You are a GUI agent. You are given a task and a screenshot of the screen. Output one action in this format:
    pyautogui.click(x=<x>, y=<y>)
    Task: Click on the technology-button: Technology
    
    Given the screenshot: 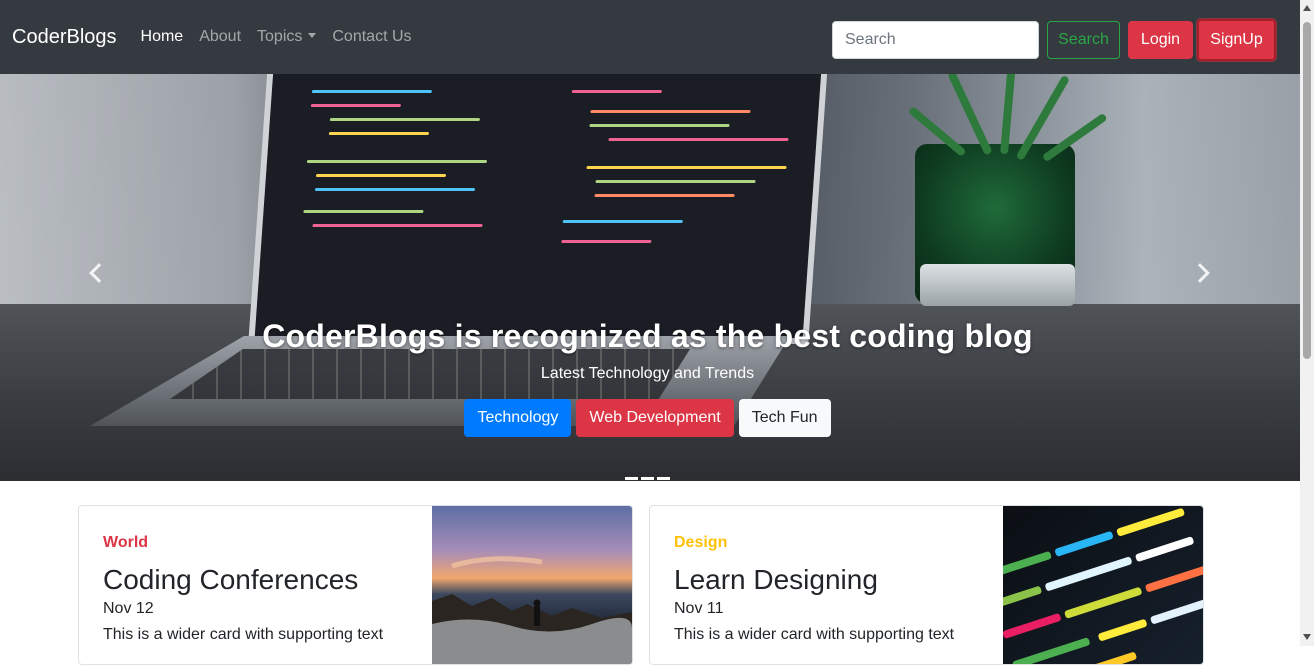 What is the action you would take?
    pyautogui.click(x=518, y=418)
    